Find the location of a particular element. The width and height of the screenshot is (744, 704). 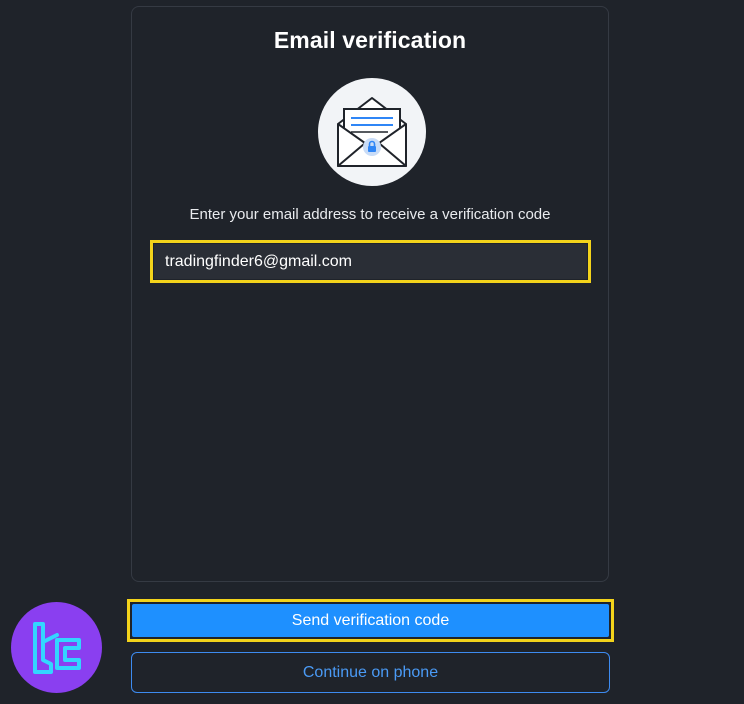

envelope-lock-icon is located at coordinates (372, 132).